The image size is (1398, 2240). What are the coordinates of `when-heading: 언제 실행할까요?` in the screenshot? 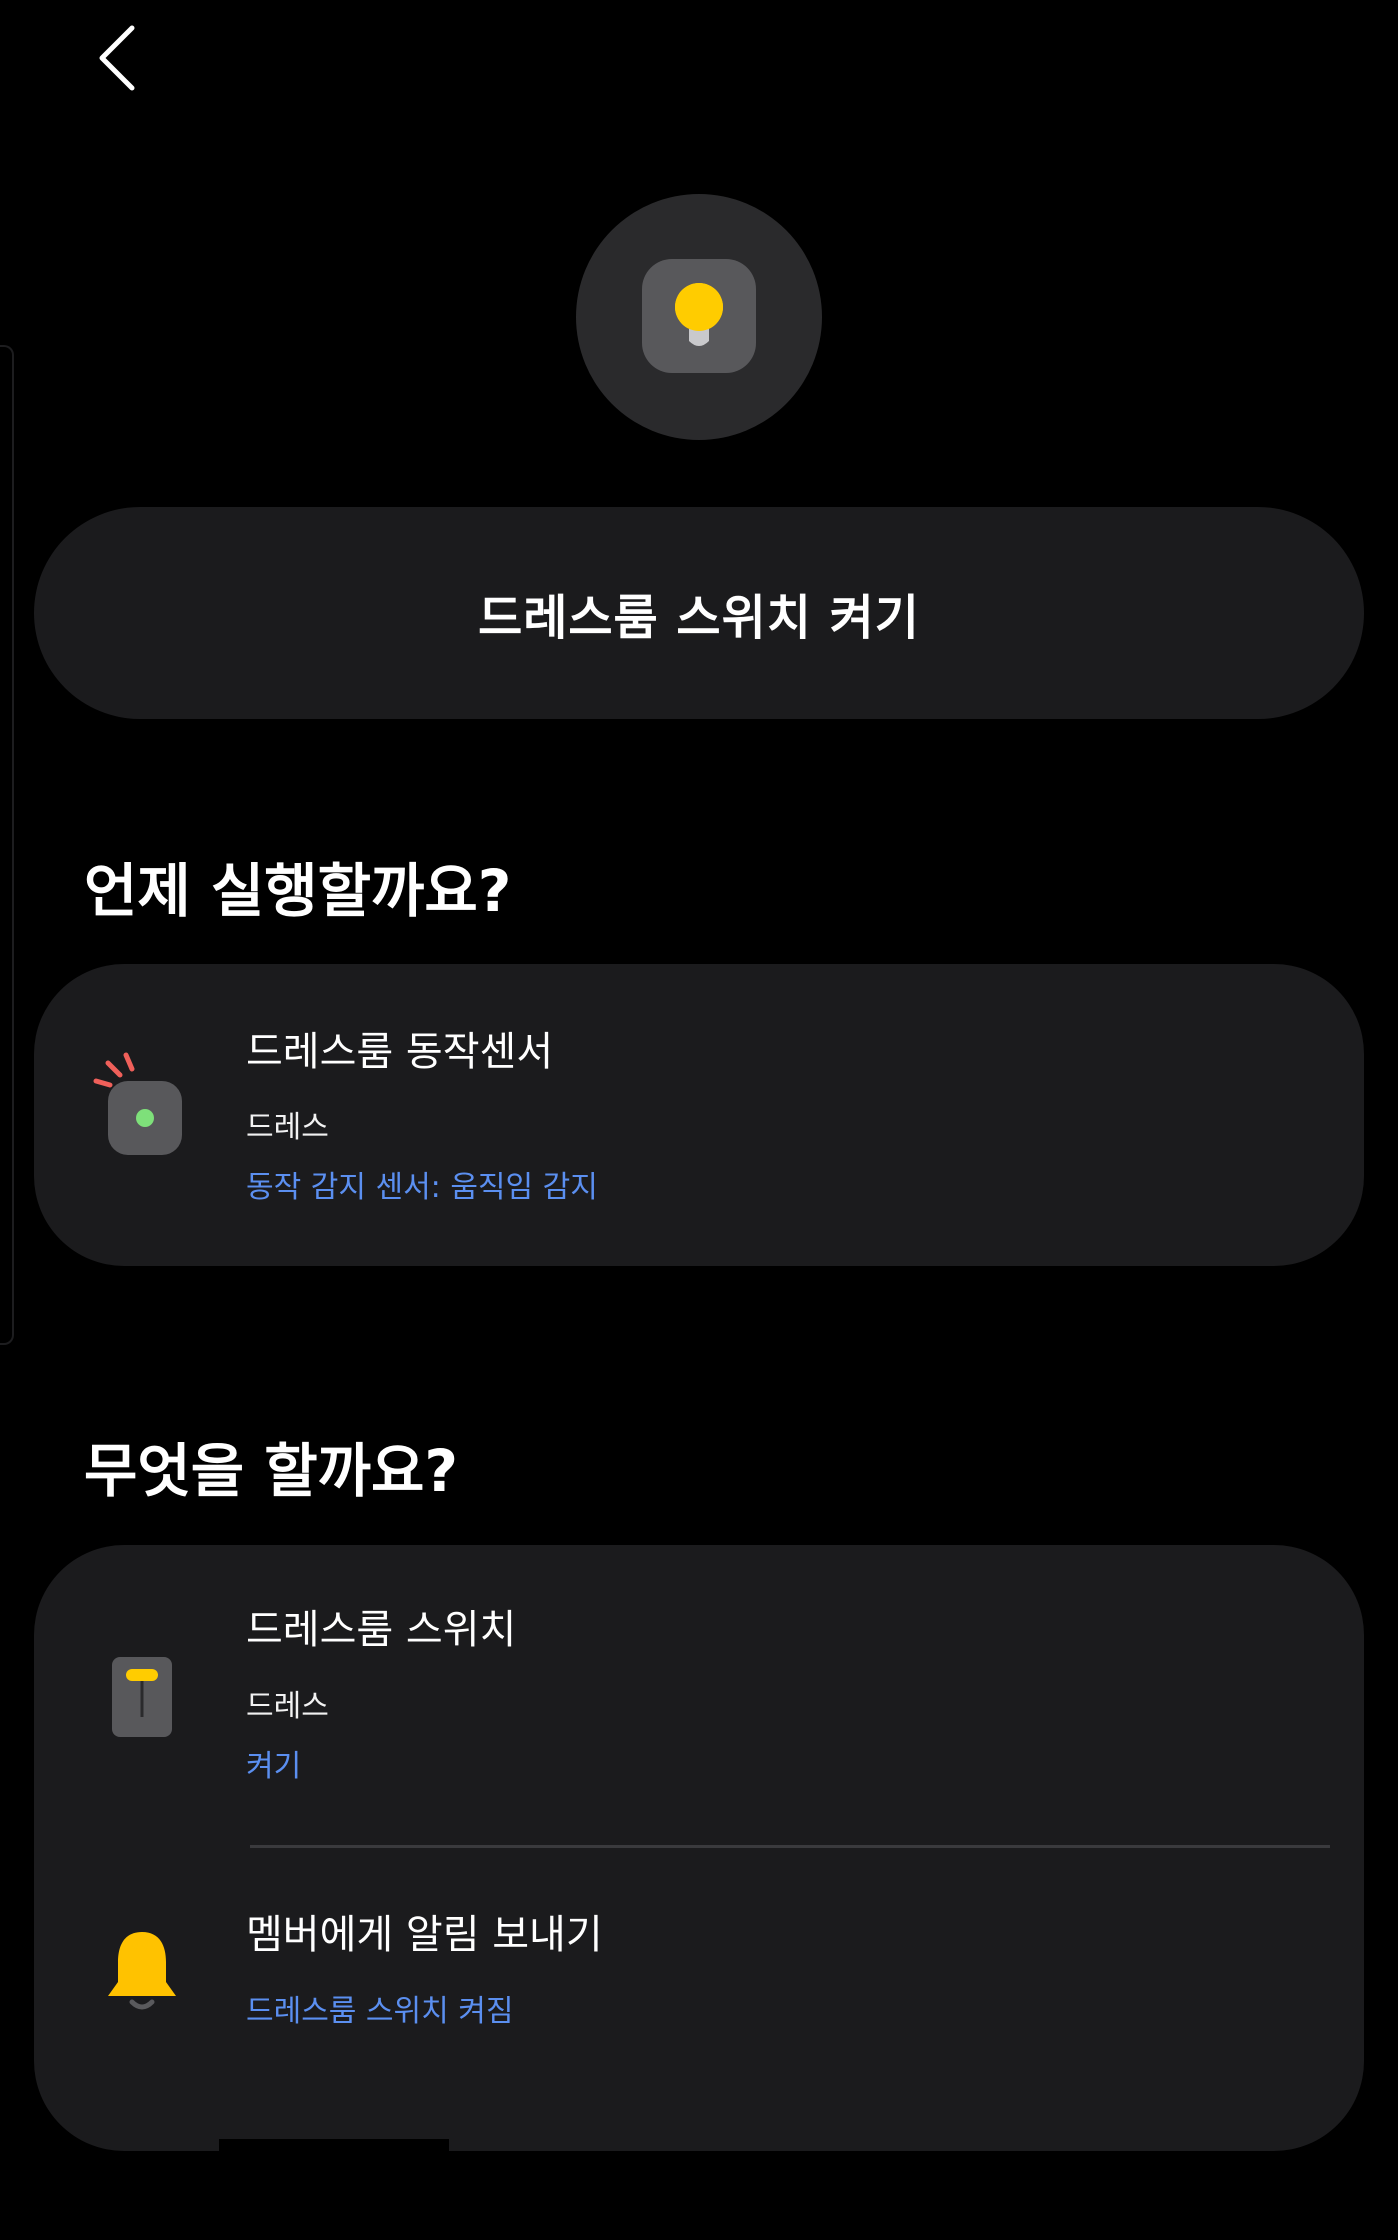 It's located at (298, 891).